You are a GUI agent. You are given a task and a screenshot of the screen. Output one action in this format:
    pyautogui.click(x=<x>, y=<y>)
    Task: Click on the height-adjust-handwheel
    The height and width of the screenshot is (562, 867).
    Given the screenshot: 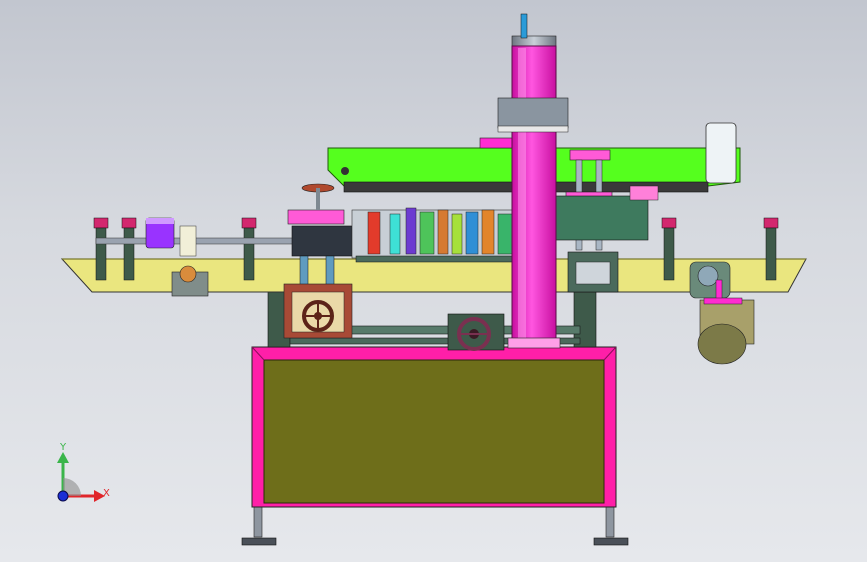 What is the action you would take?
    pyautogui.click(x=476, y=332)
    